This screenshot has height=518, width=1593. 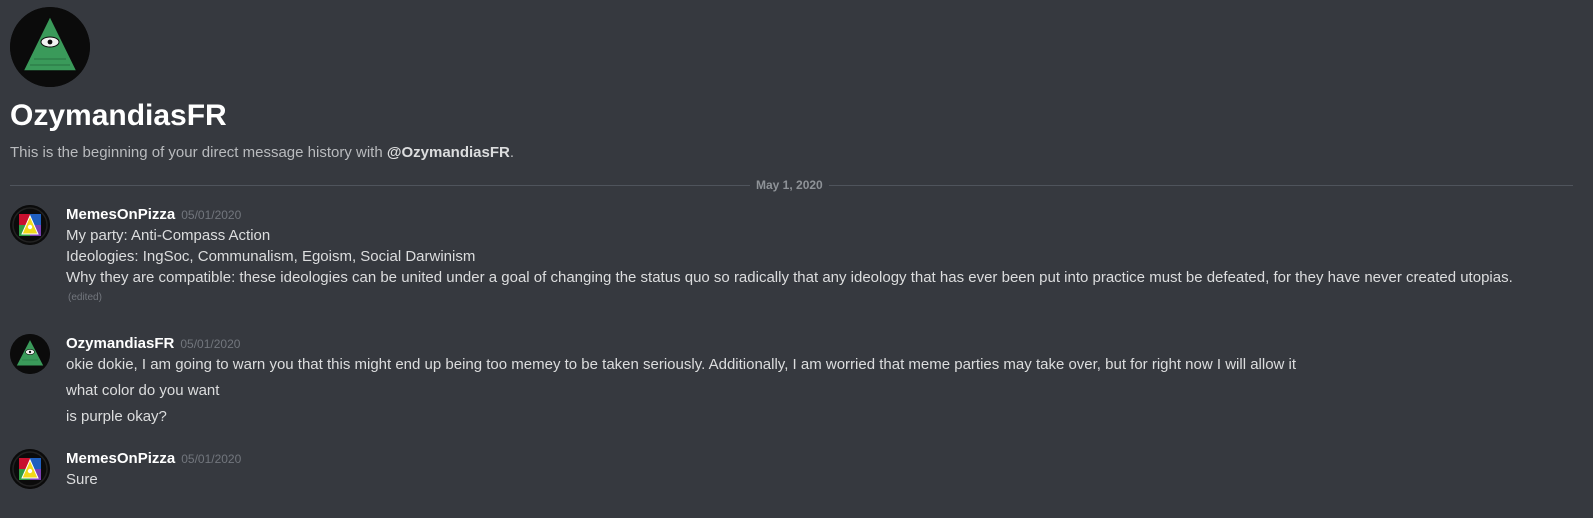 I want to click on message-body: MemesOnPizza 05/01/2020 Sure, so click(x=816, y=469).